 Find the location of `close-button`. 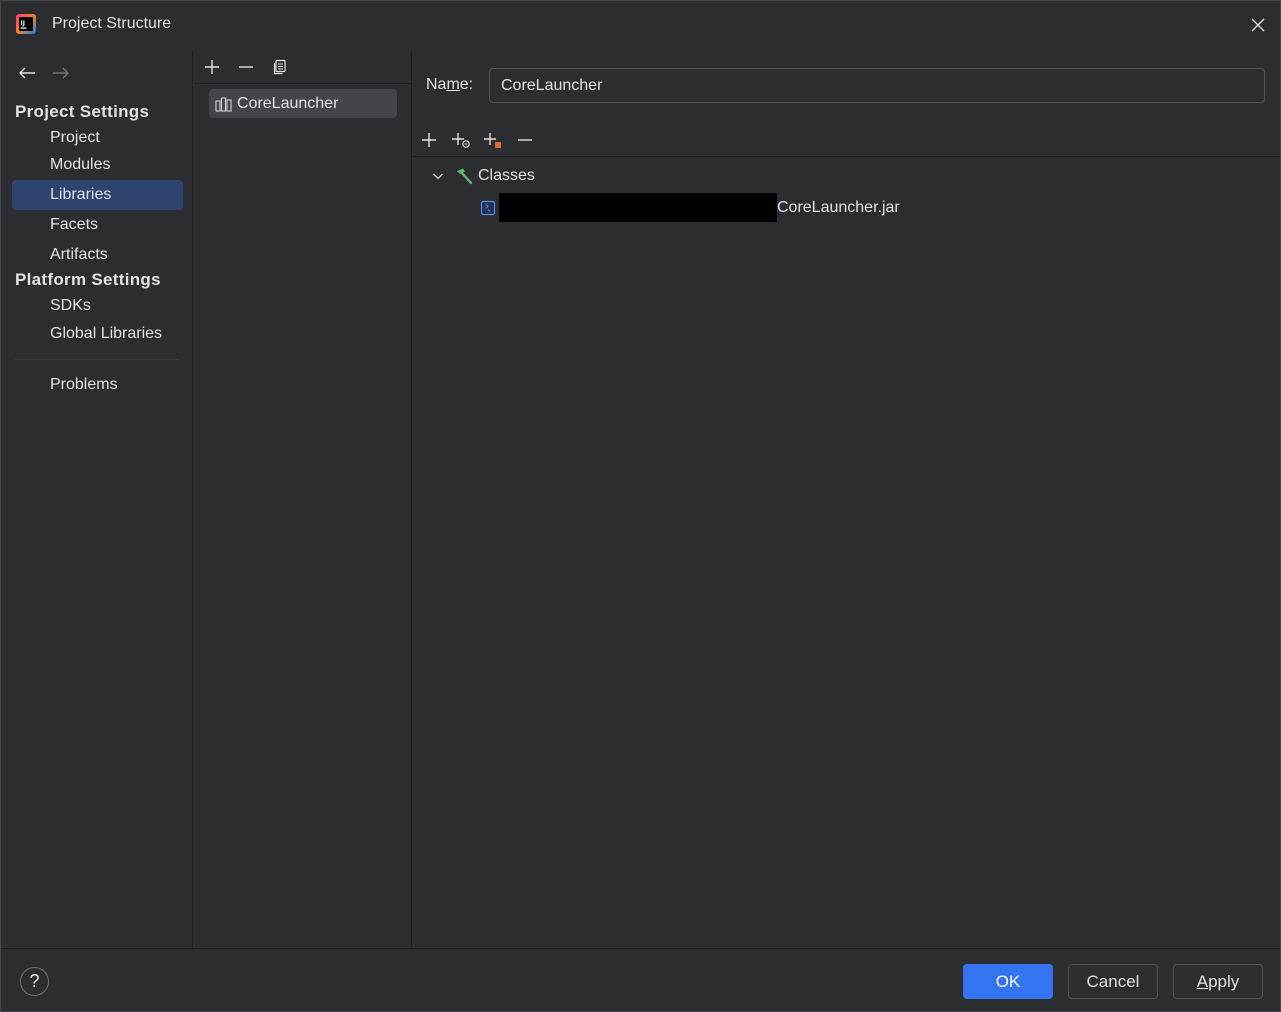

close-button is located at coordinates (1258, 25).